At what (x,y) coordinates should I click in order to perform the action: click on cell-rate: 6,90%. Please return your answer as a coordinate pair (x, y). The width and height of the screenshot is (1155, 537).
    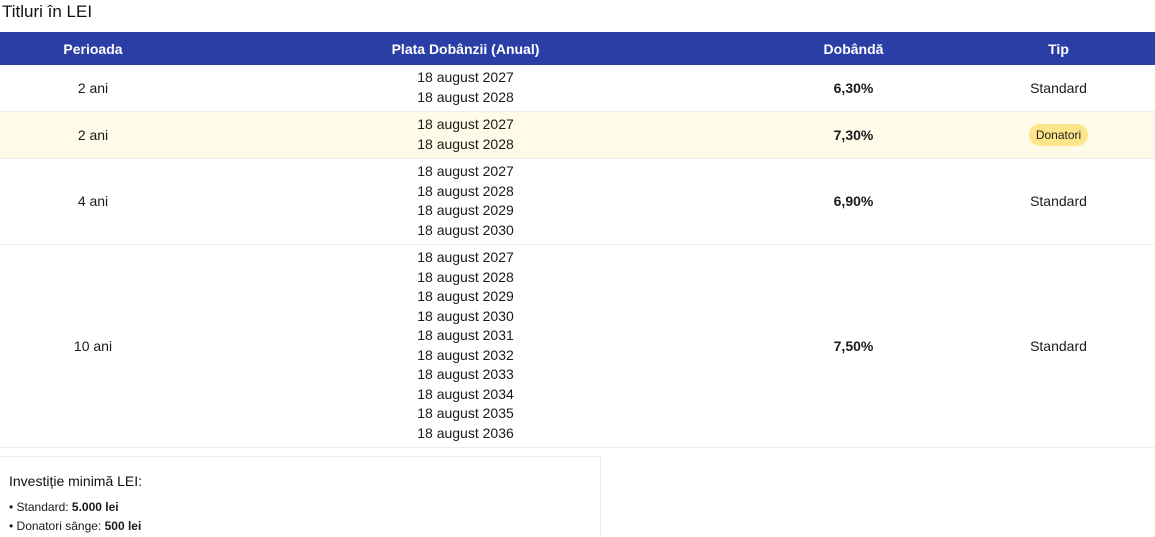
    Looking at the image, I should click on (853, 201).